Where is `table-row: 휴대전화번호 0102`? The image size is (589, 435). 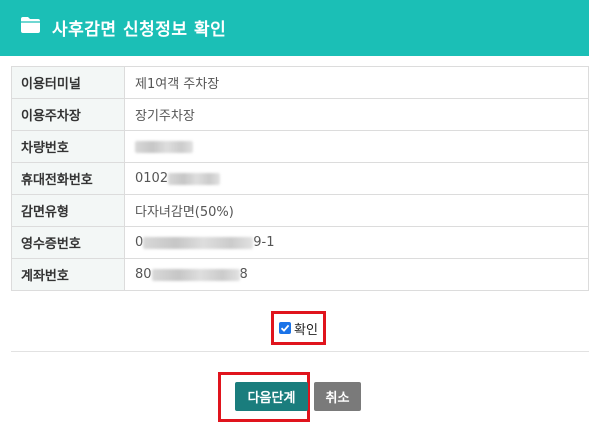 table-row: 휴대전화번호 0102 is located at coordinates (300, 178).